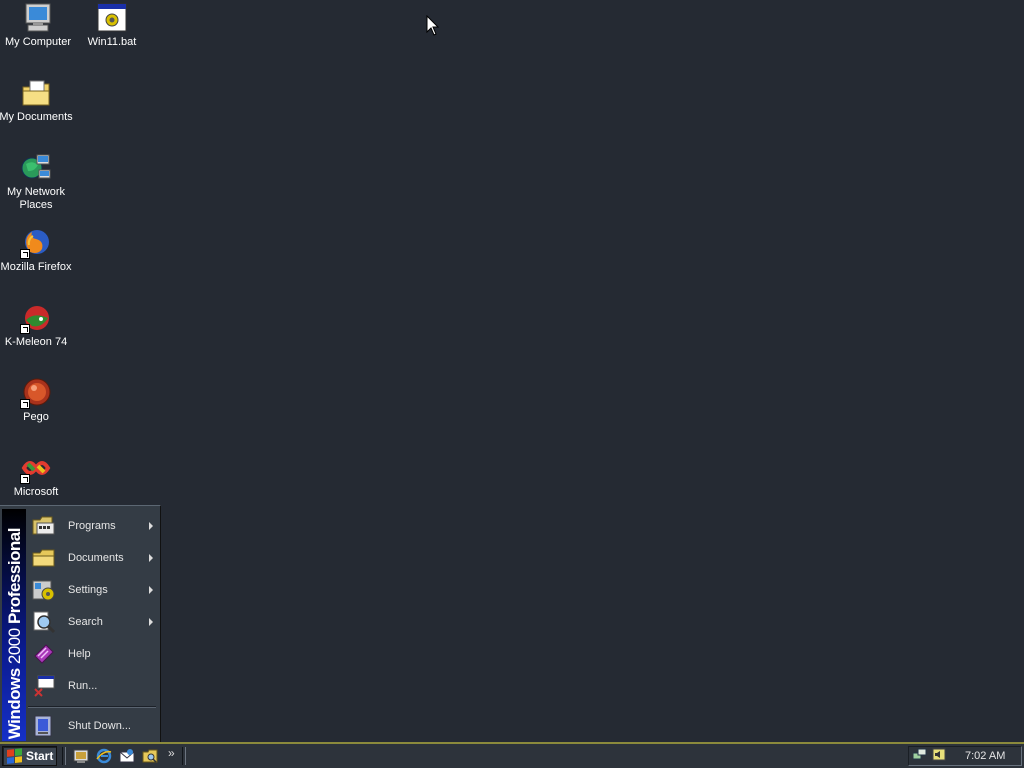  I want to click on taskbar: Start » 7:02 AM, so click(512, 755).